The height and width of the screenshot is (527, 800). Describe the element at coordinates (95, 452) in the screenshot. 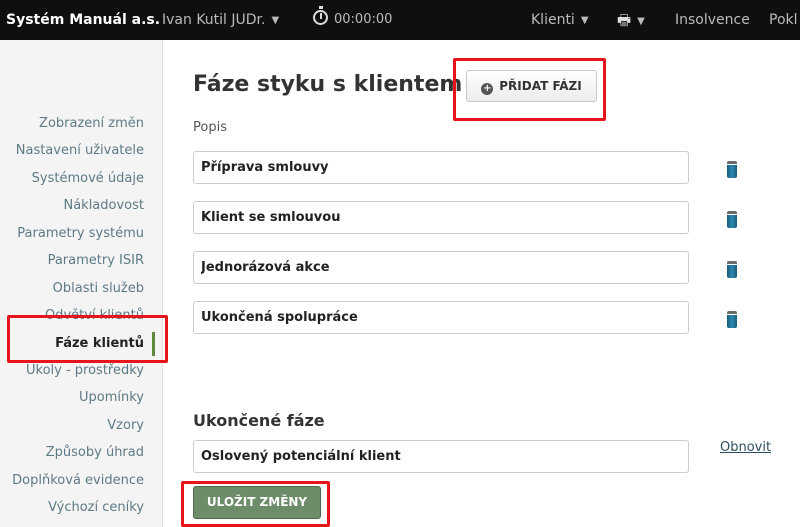

I see `sidebar-item-zpusoby-uhrad: Způsoby úhrad` at that location.